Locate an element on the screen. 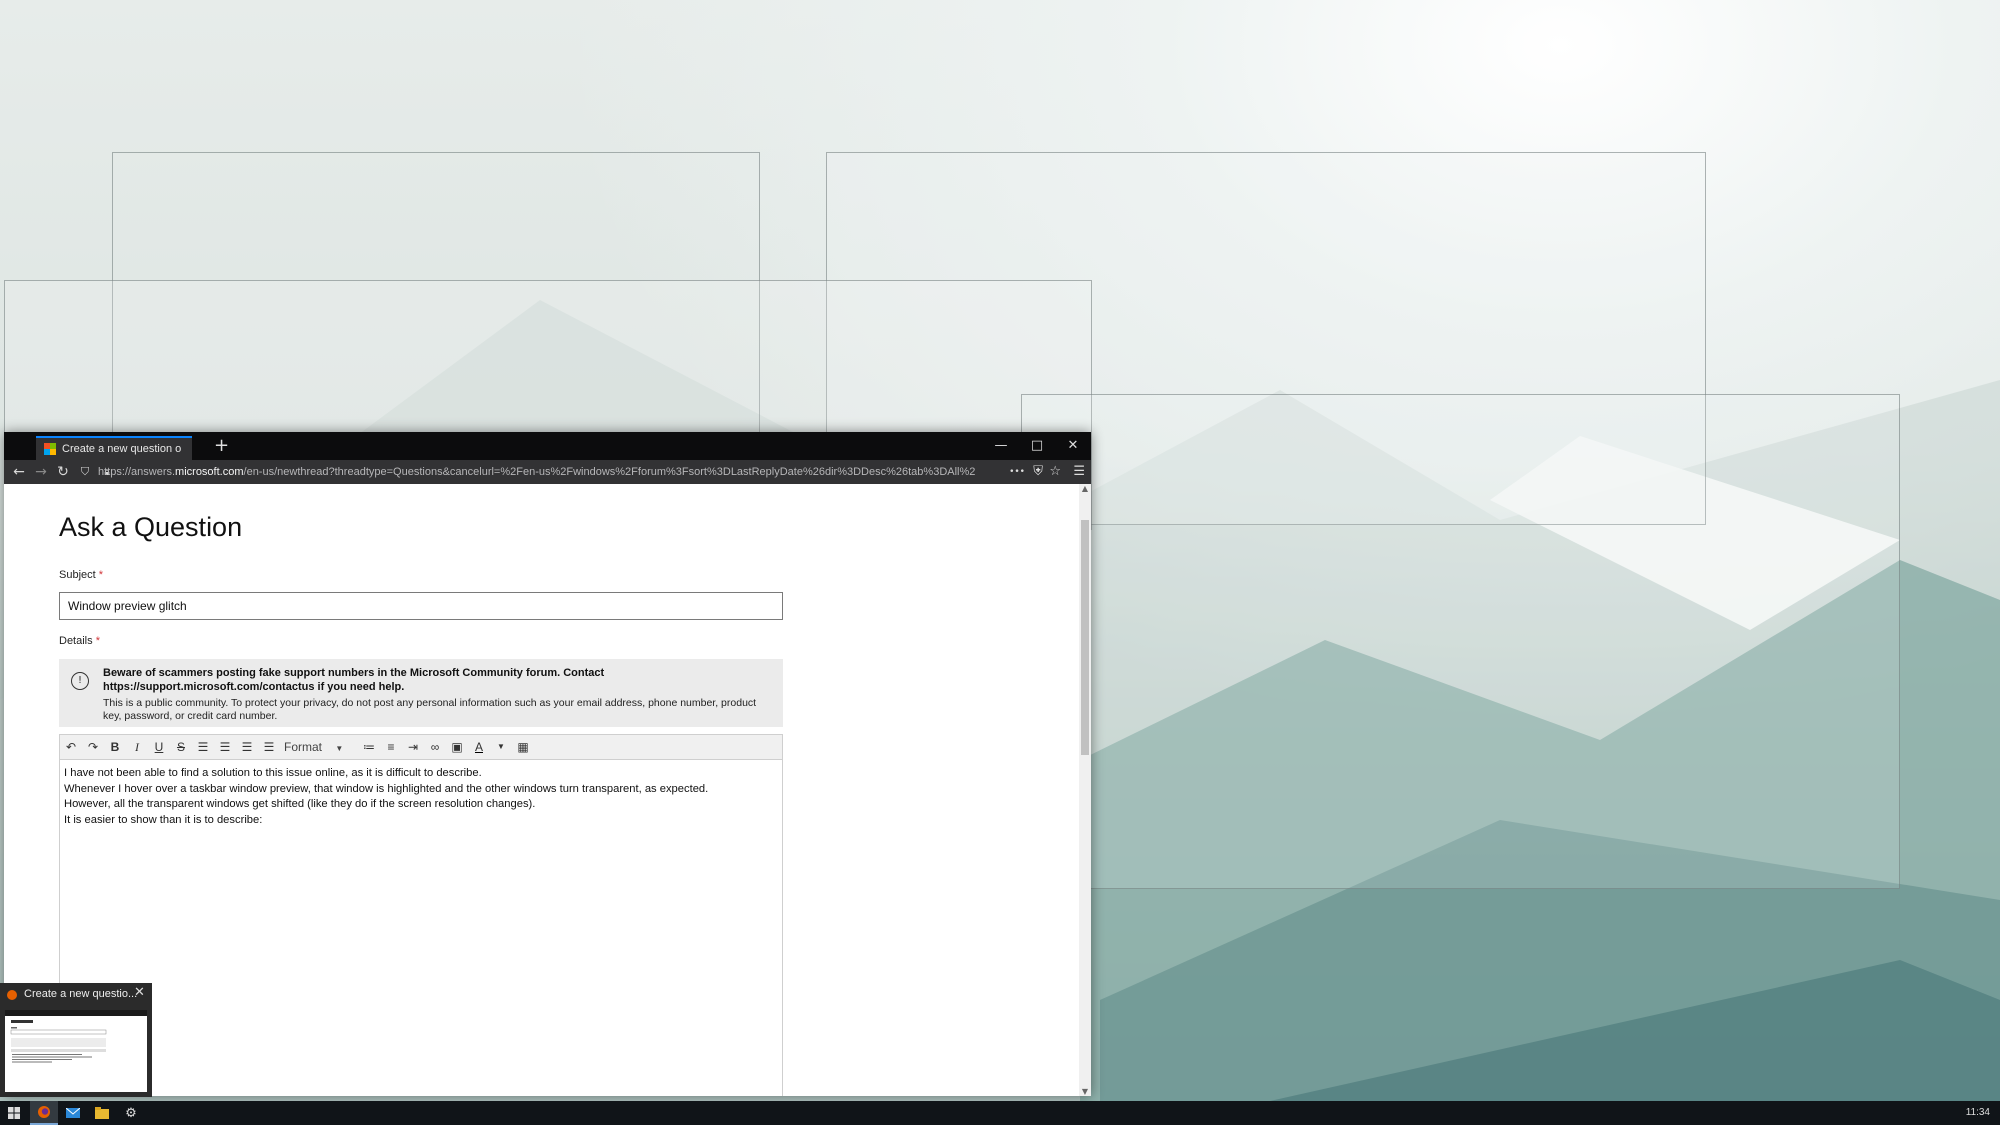  windows-logo-icon is located at coordinates (14, 1113).